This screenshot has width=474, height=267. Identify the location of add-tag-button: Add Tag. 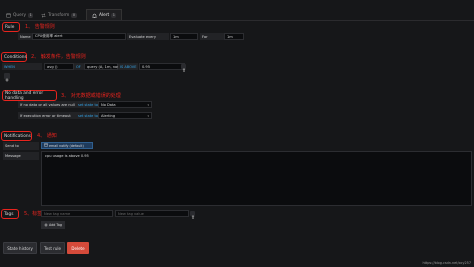
(53, 225).